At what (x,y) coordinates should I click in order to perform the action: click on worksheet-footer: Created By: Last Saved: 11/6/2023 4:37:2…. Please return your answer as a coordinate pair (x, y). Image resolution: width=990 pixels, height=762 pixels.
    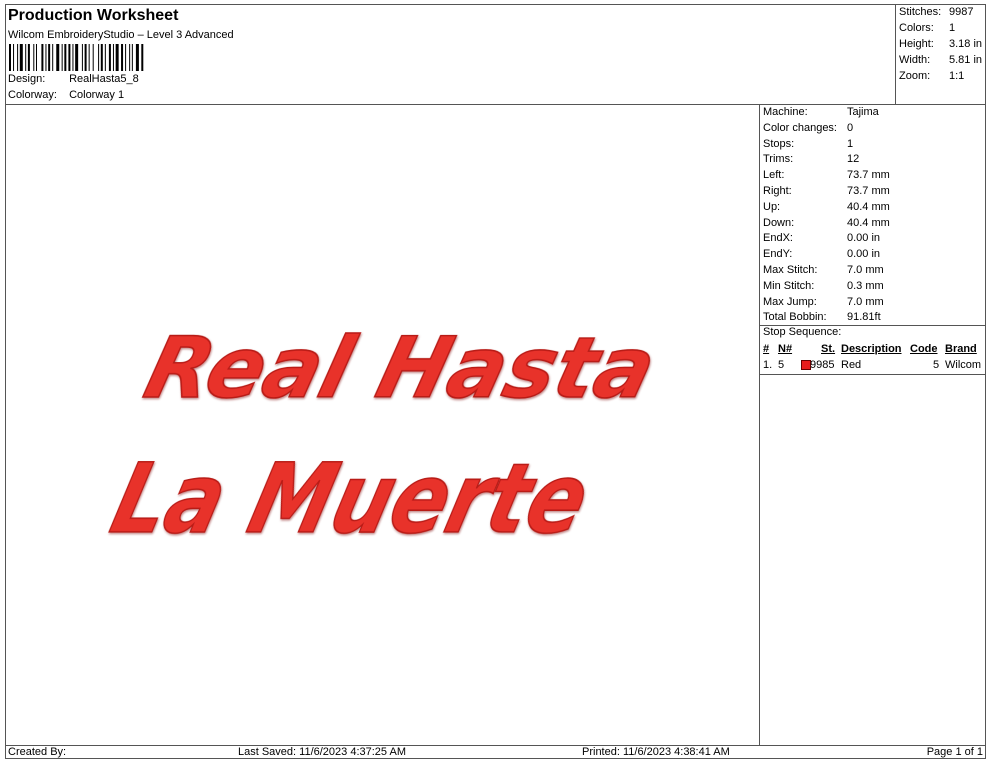
    Looking at the image, I should click on (496, 752).